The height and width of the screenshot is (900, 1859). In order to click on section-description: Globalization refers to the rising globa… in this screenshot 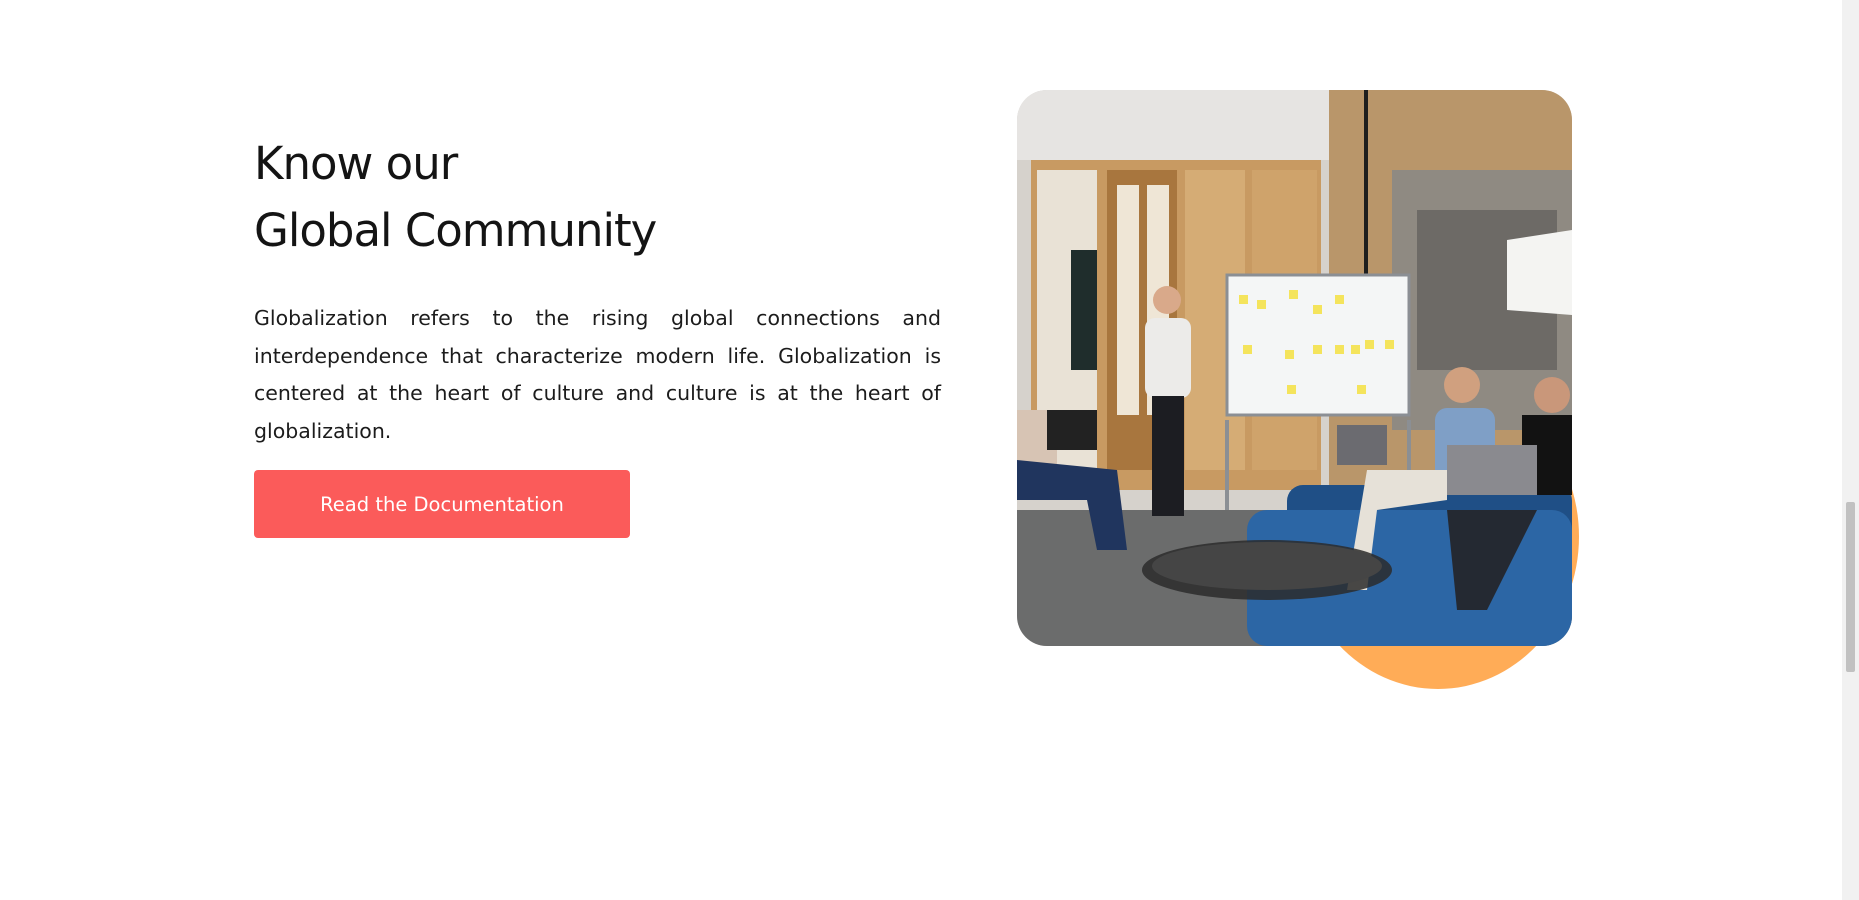, I will do `click(597, 374)`.